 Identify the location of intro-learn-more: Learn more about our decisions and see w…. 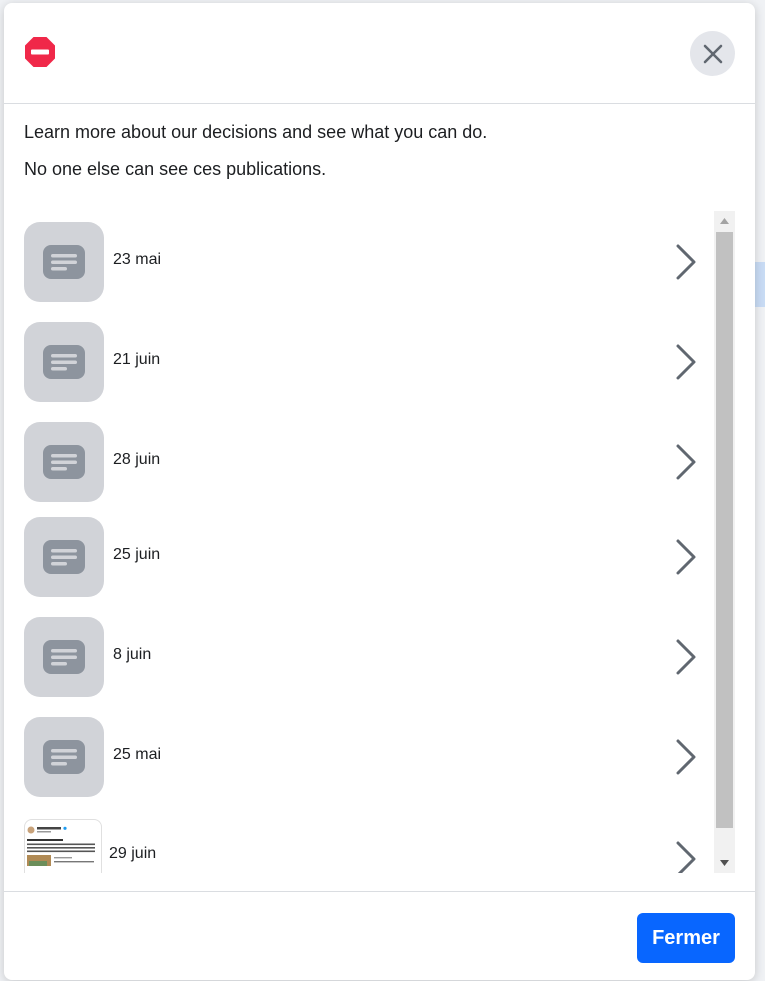
(256, 132).